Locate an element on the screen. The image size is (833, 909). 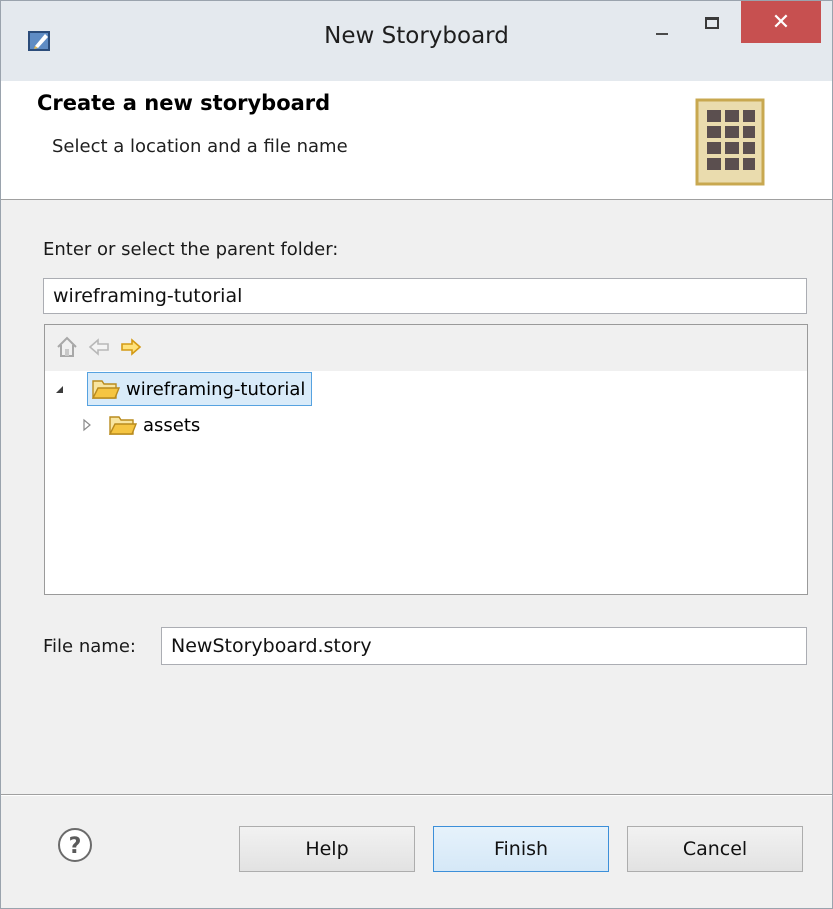
file-name-label: File name: is located at coordinates (89, 646).